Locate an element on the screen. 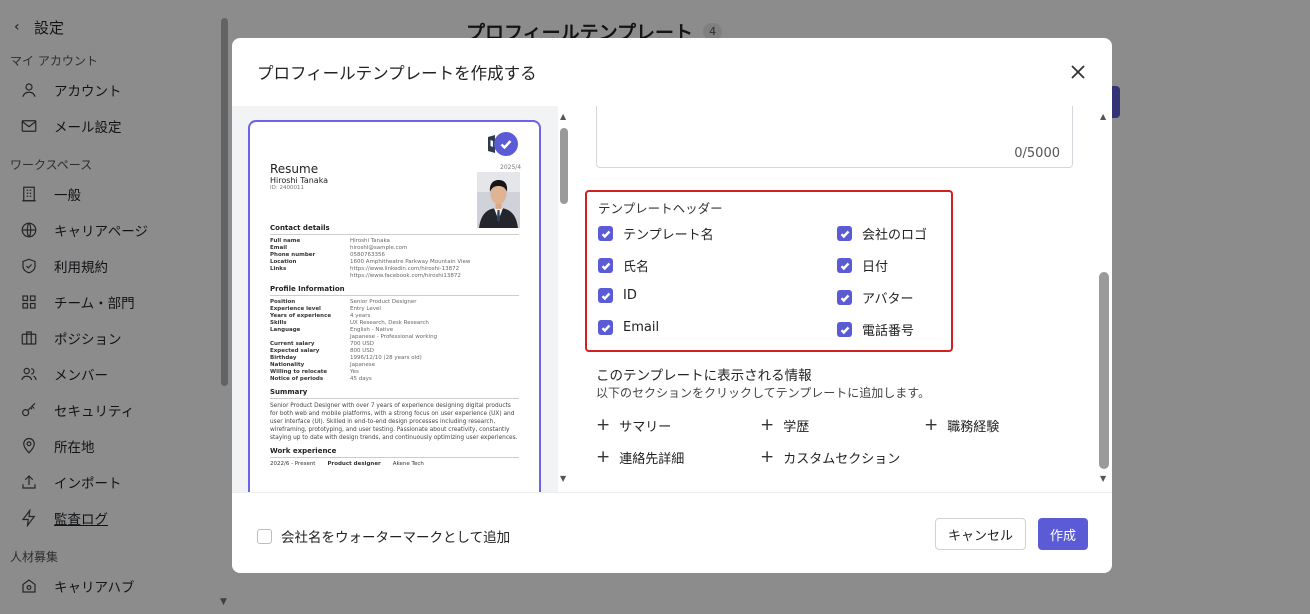  option-email: Email is located at coordinates (628, 327).